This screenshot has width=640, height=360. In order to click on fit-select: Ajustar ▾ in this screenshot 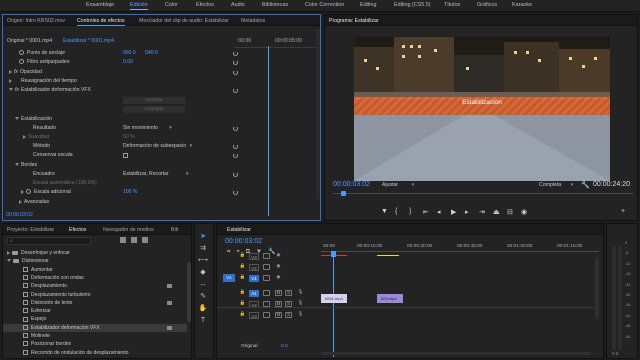, I will do `click(398, 185)`.